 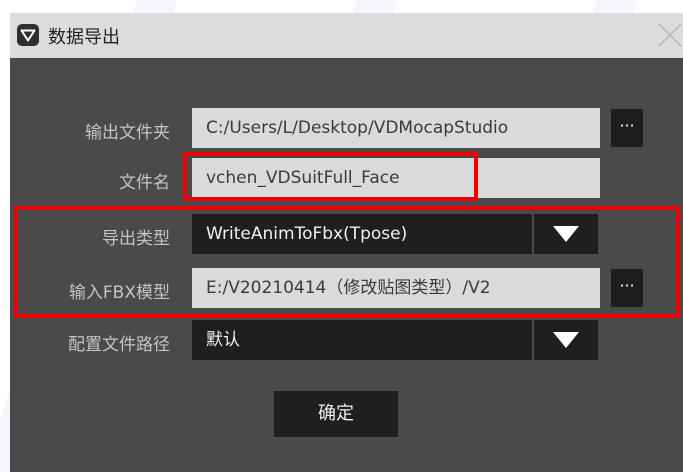 I want to click on input-fbx-label: 输入FBX模型, so click(x=119, y=293).